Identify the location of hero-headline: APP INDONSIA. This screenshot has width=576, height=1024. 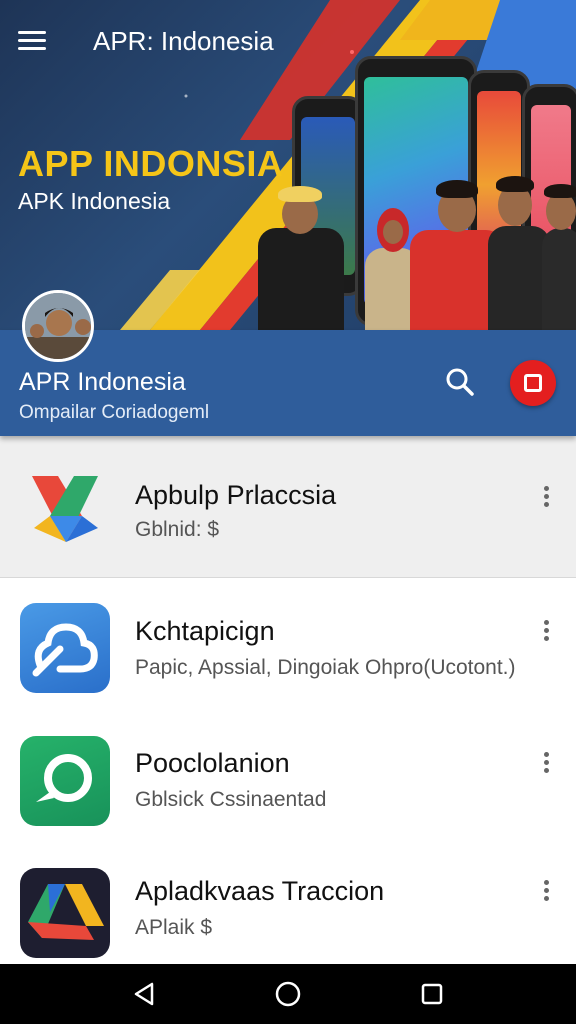
(151, 163).